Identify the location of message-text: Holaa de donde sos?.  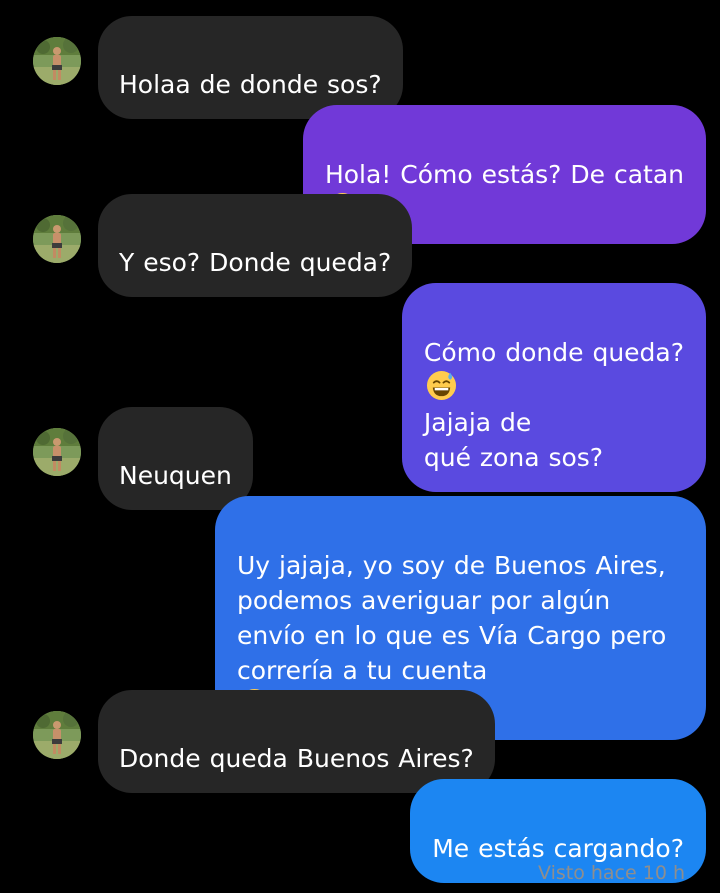
(250, 84).